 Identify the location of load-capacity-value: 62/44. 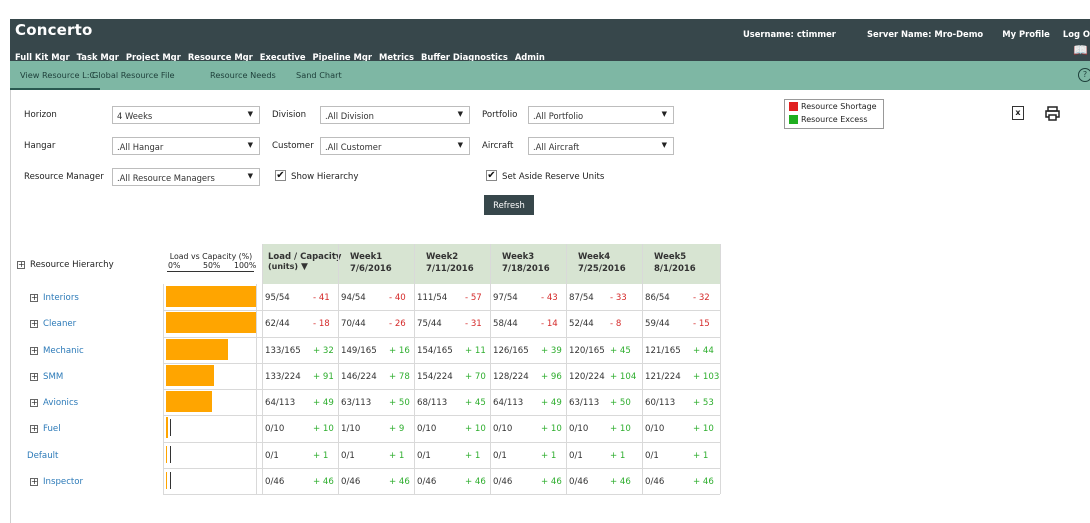
(277, 324).